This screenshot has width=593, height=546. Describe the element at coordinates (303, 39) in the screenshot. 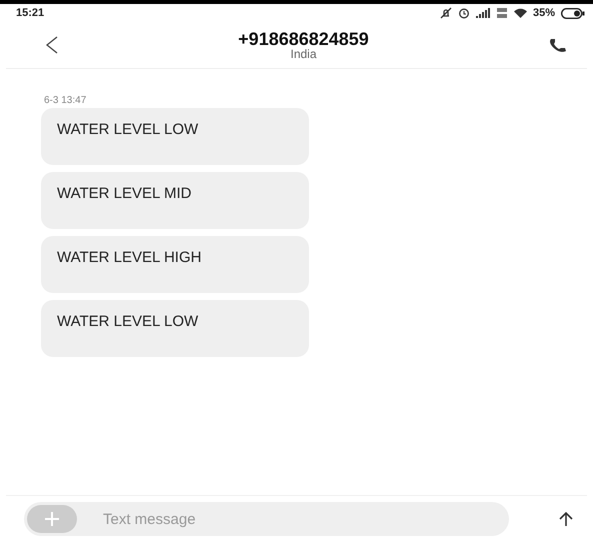

I see `contact-number: +918686824859` at that location.